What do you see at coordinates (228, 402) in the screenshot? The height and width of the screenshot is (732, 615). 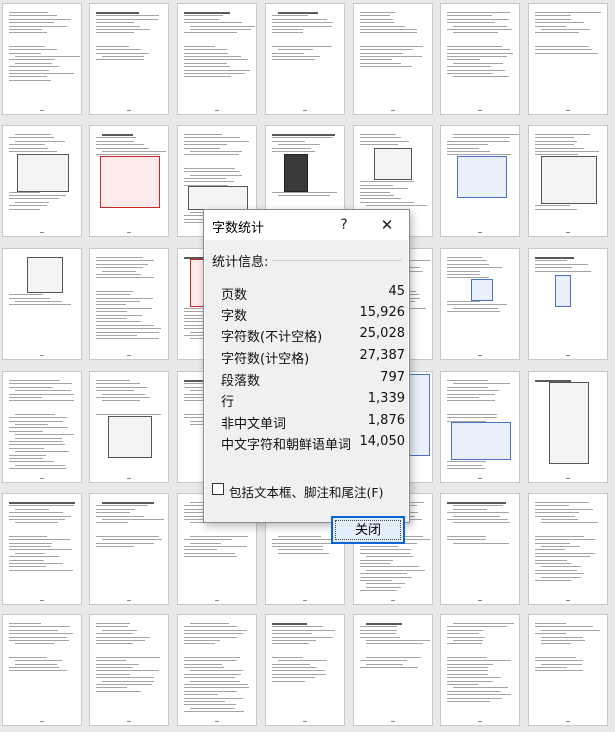 I see `stat-label: 行` at bounding box center [228, 402].